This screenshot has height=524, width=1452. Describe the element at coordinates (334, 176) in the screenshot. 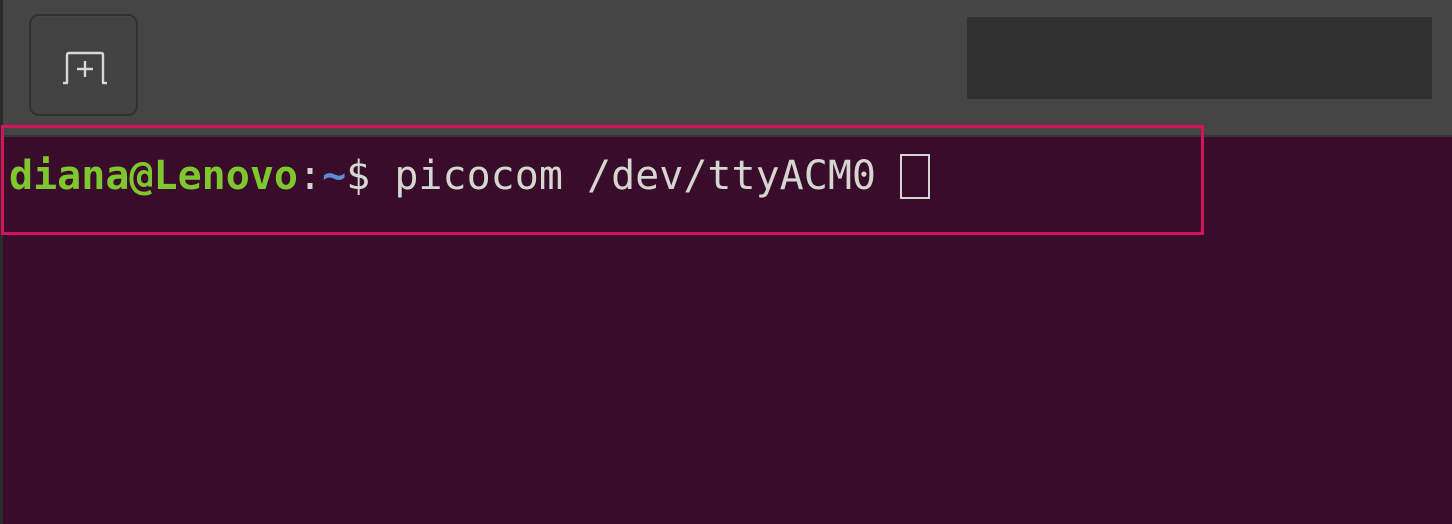

I see `prompt-path: ~` at that location.